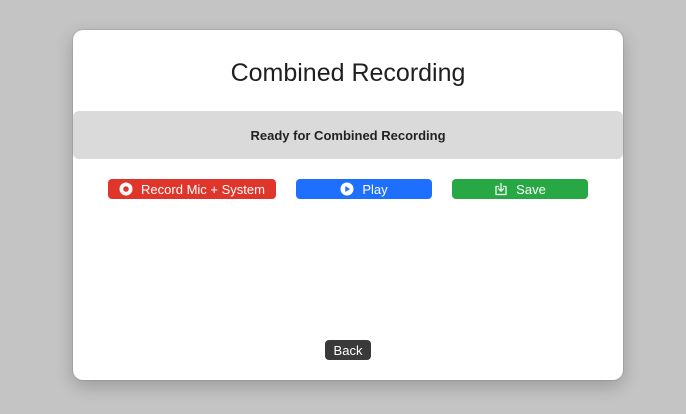 This screenshot has width=686, height=414. I want to click on play-button-label: Play, so click(375, 189).